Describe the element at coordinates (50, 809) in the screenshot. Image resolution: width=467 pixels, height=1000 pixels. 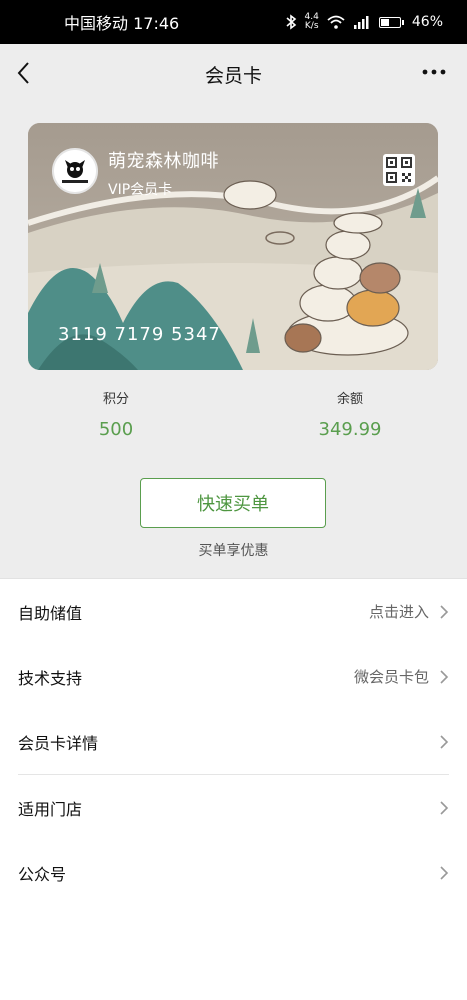
I see `menu-item-label: 适用门店` at that location.